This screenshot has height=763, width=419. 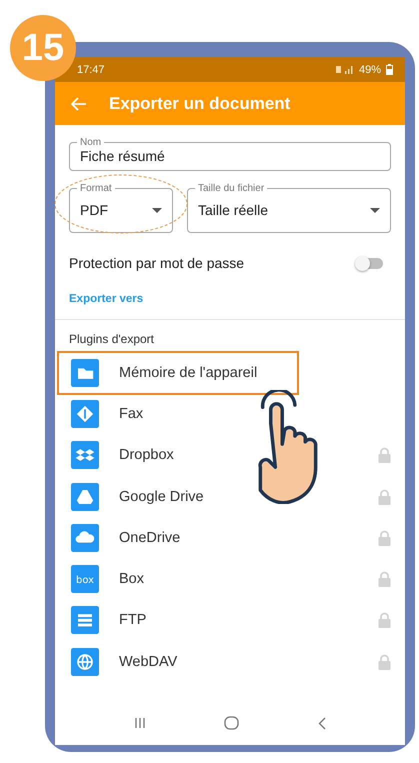 What do you see at coordinates (231, 188) in the screenshot?
I see `field-label: Taille du fichier` at bounding box center [231, 188].